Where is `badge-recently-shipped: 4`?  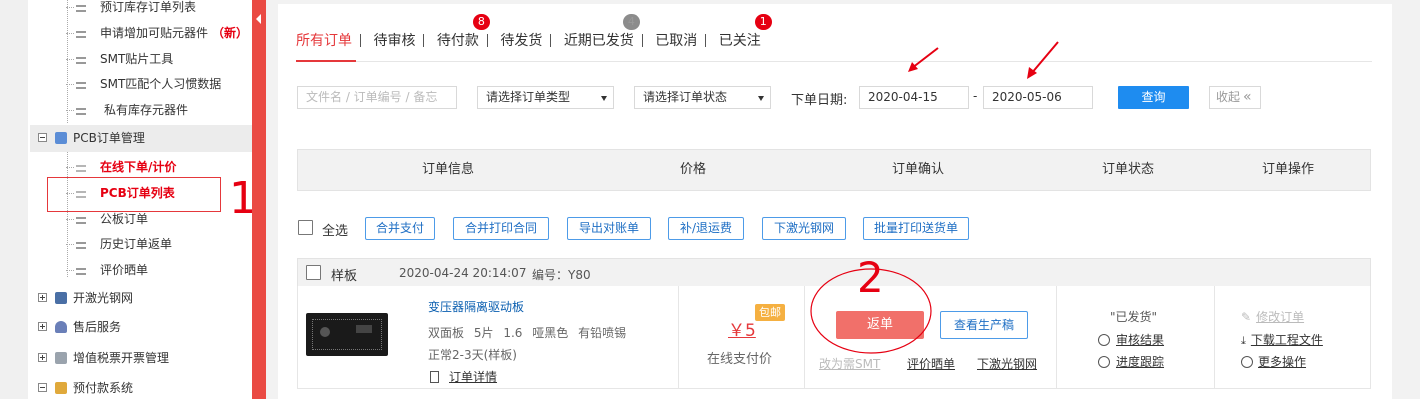 badge-recently-shipped: 4 is located at coordinates (631, 22).